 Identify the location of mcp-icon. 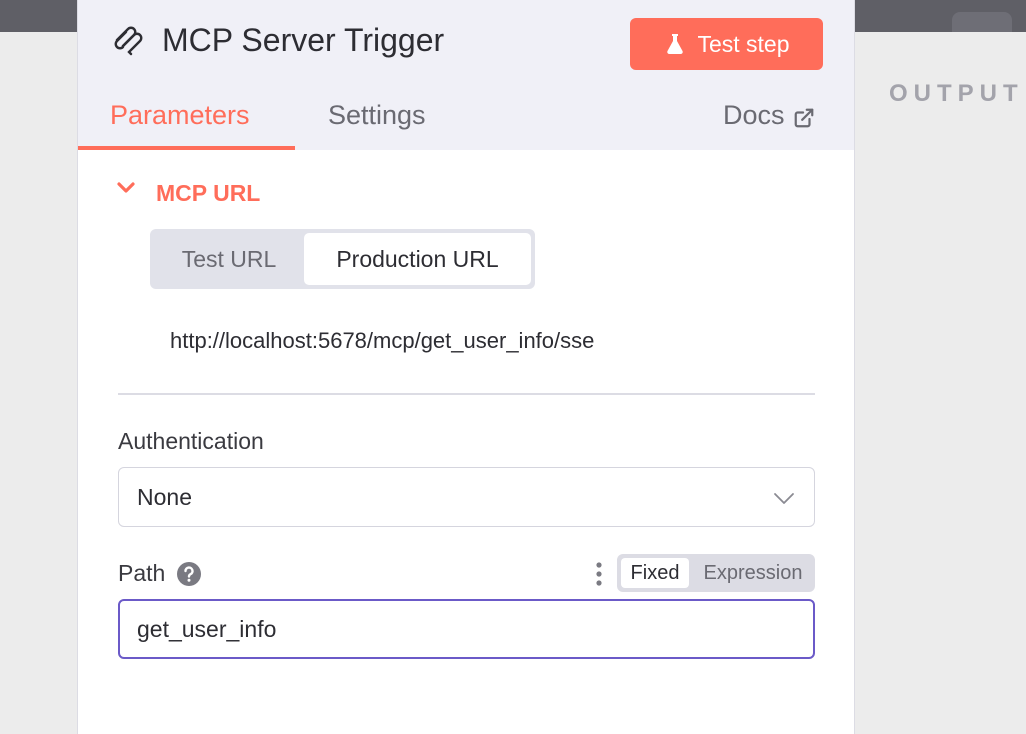
(128, 41).